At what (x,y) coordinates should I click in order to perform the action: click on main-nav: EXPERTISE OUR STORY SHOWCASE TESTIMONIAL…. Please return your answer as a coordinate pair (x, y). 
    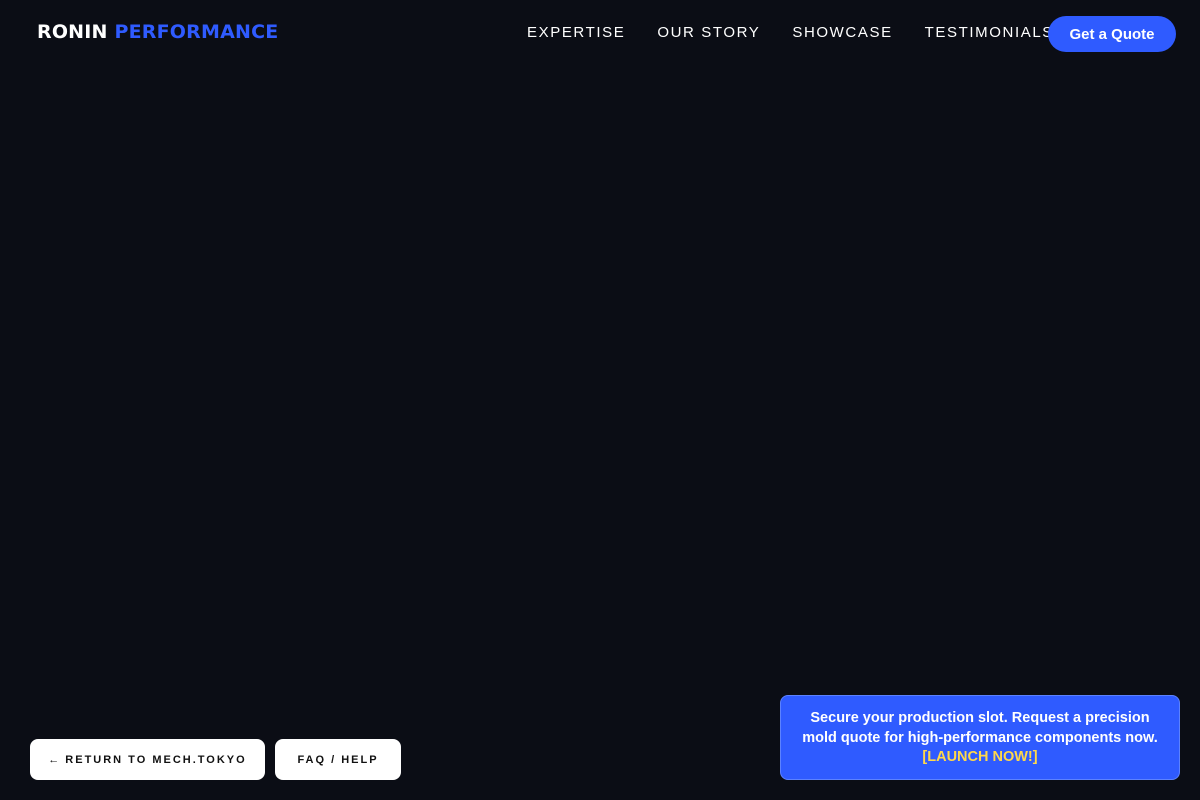
    Looking at the image, I should click on (790, 33).